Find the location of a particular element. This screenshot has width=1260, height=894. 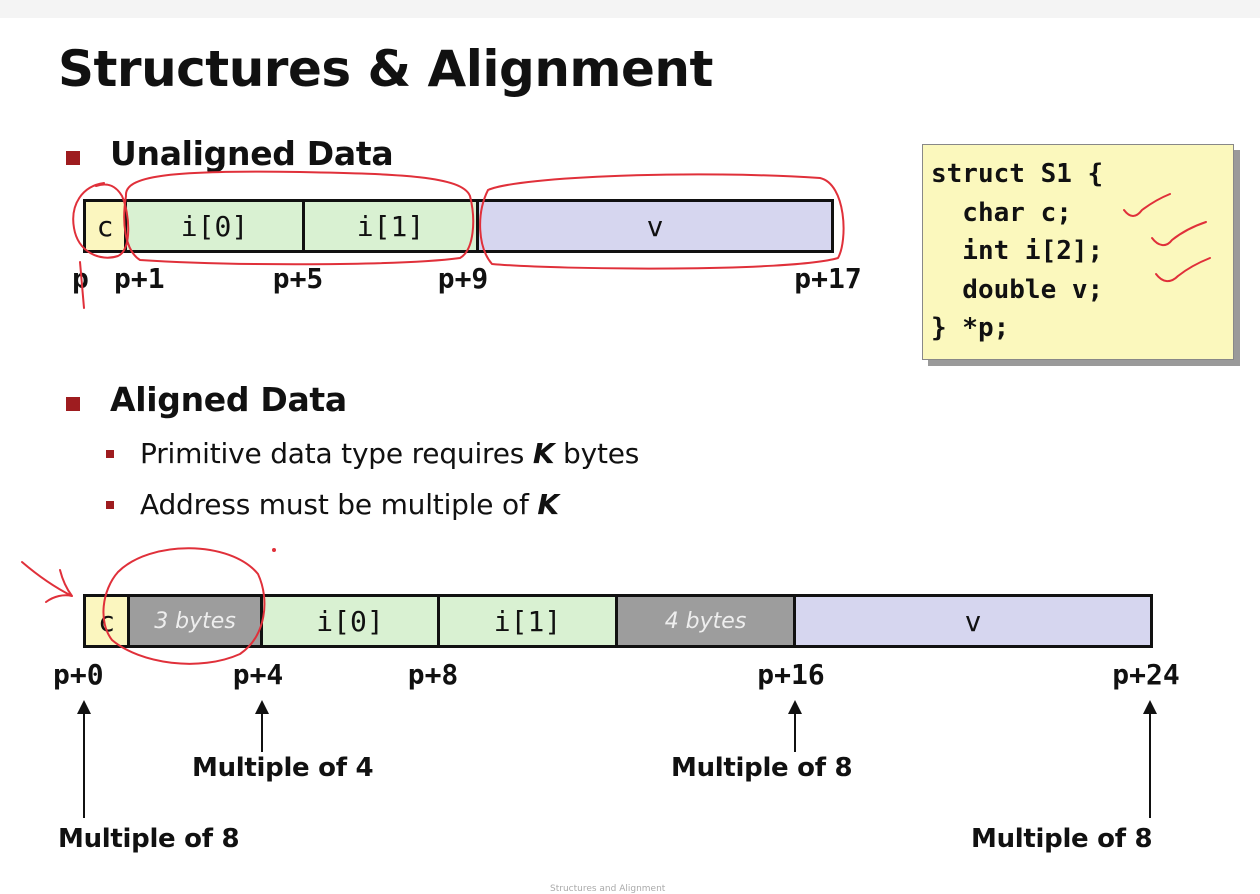

ink-circle-ints is located at coordinates (299, 218).